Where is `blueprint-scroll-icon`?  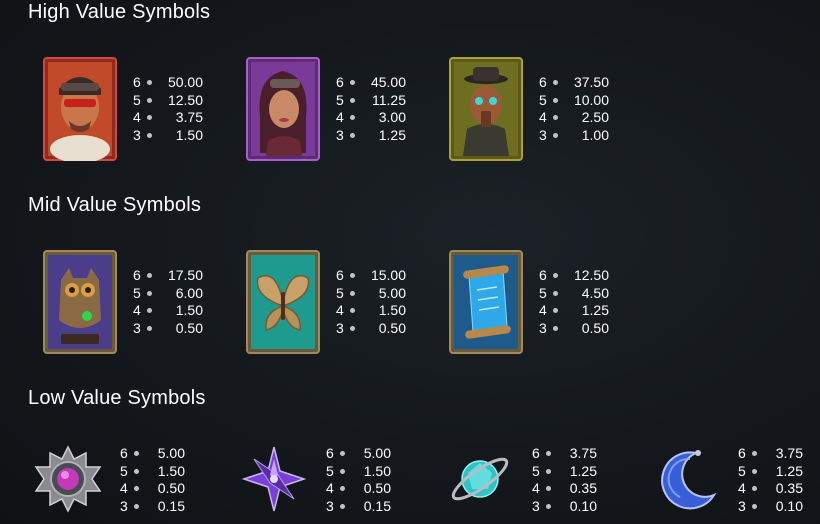 blueprint-scroll-icon is located at coordinates (486, 302).